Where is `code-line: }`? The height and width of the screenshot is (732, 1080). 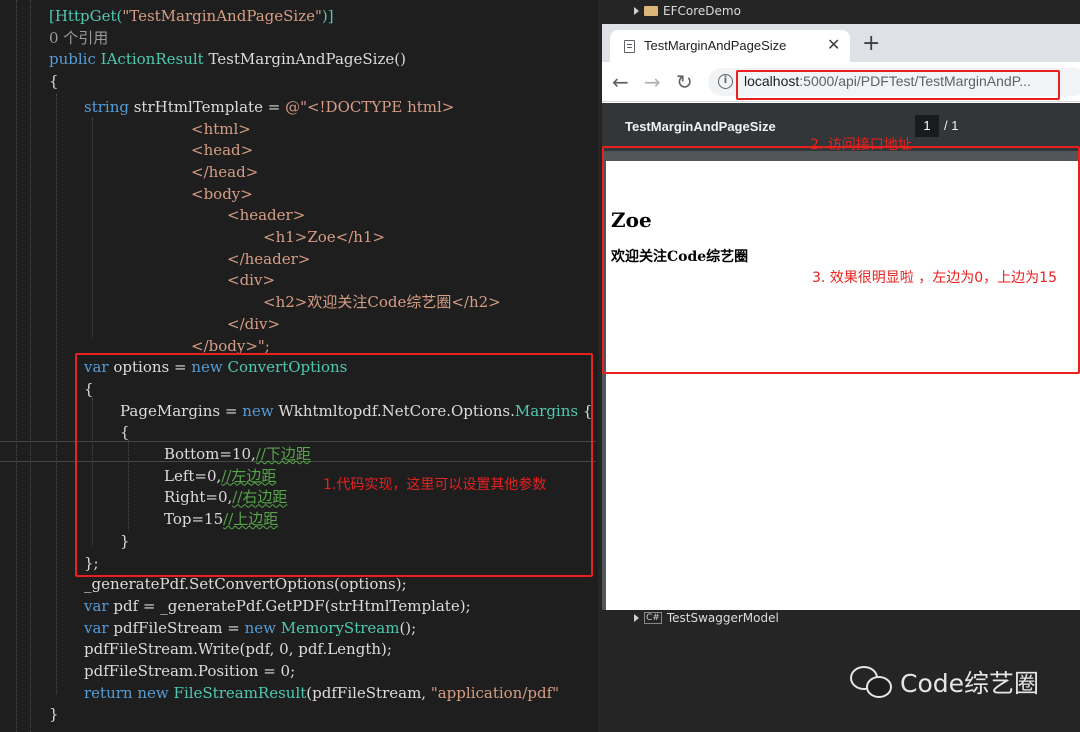
code-line: } is located at coordinates (54, 715).